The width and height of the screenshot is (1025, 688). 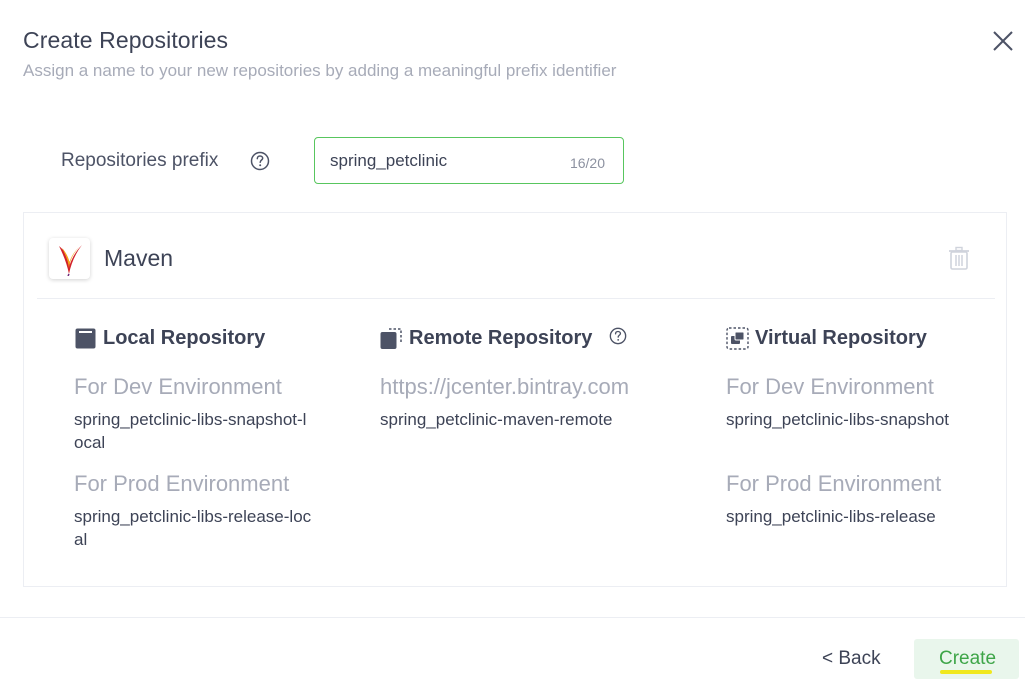 What do you see at coordinates (184, 338) in the screenshot?
I see `local-repo-title: Local Repository` at bounding box center [184, 338].